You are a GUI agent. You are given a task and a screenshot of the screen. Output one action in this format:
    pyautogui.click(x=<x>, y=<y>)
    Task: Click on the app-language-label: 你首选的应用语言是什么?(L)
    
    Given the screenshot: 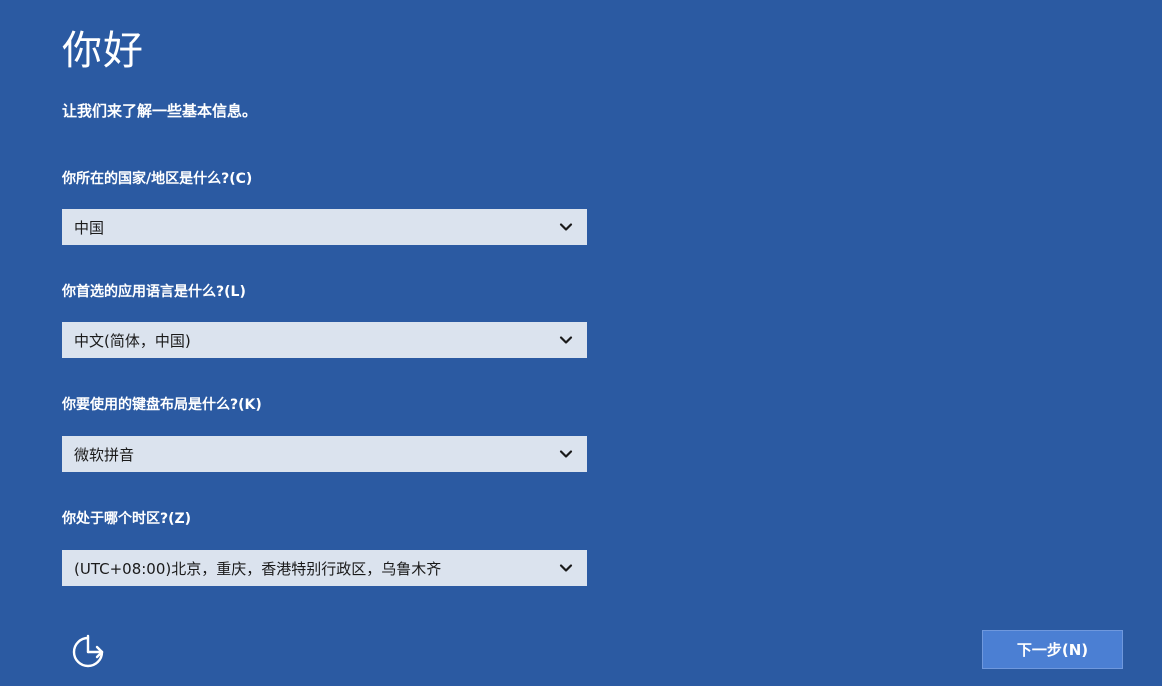 What is the action you would take?
    pyautogui.click(x=154, y=292)
    